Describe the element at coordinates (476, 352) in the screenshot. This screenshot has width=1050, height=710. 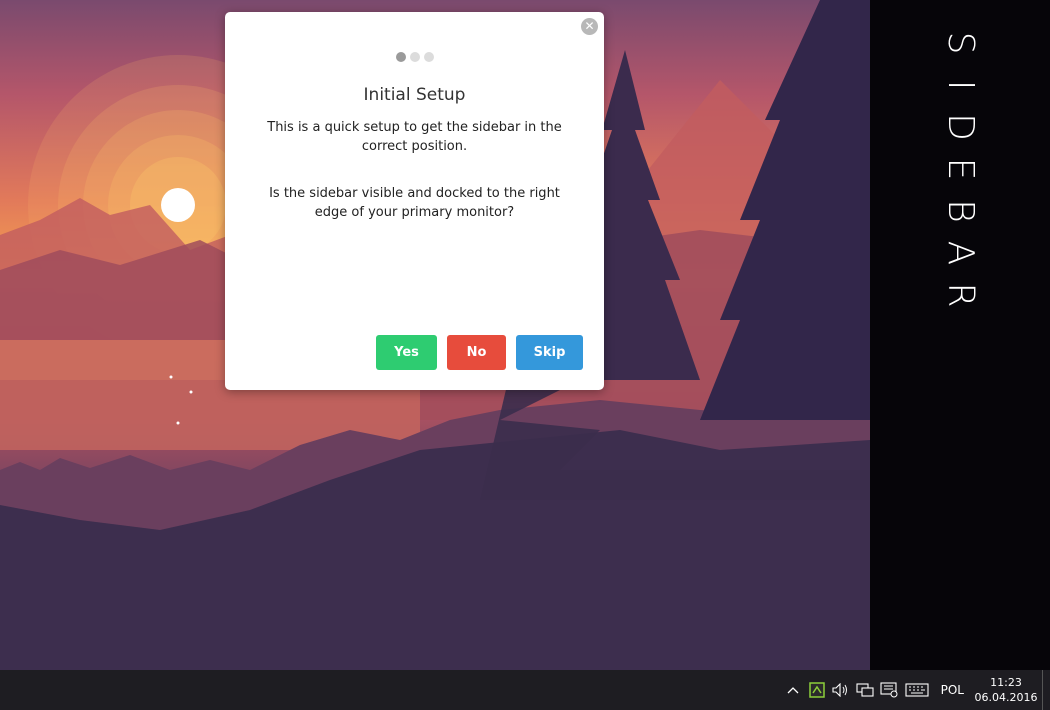
I see `no-button: No` at that location.